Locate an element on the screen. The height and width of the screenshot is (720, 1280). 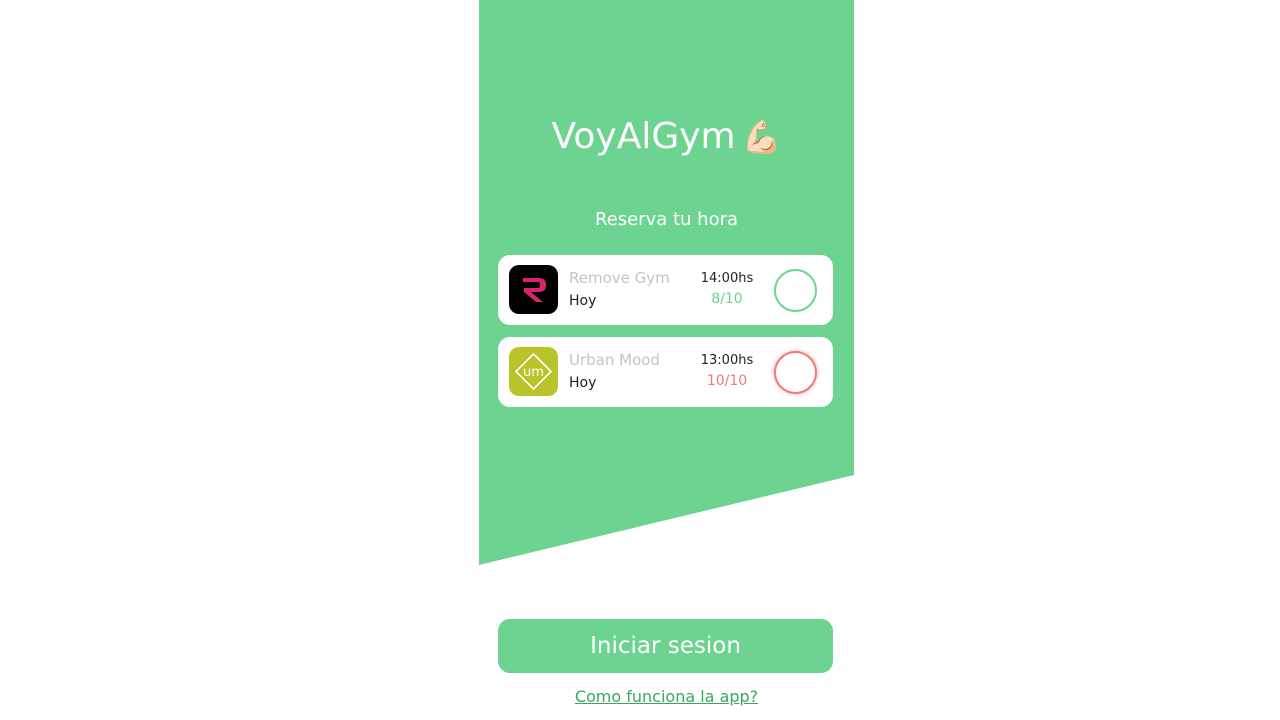
flexed-biceps-icon: 💪🏻 is located at coordinates (761, 137).